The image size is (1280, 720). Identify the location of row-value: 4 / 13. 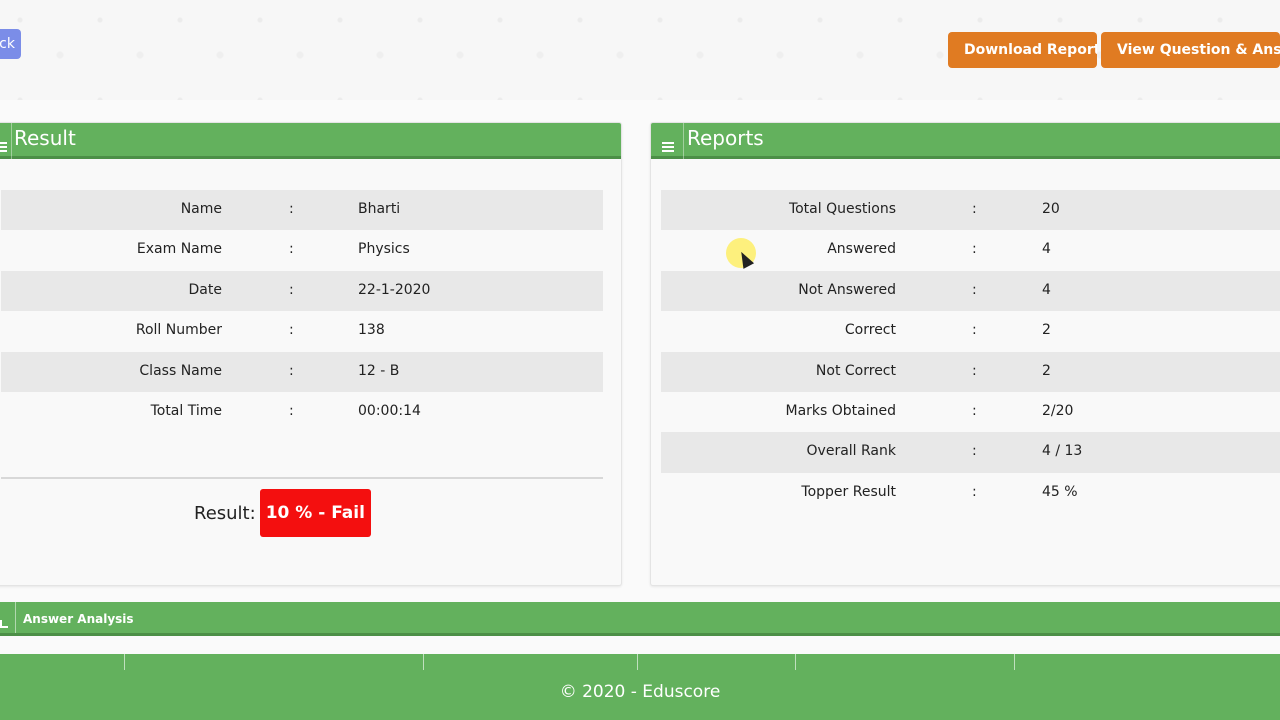
(1062, 451).